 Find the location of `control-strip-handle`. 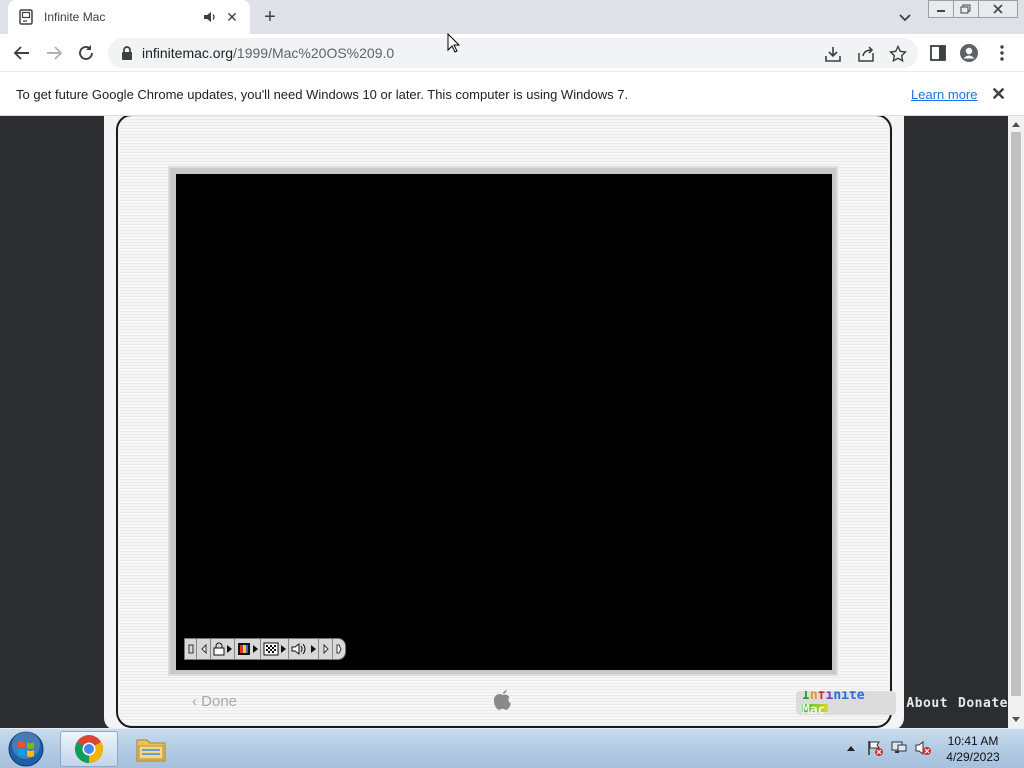

control-strip-handle is located at coordinates (191, 649).